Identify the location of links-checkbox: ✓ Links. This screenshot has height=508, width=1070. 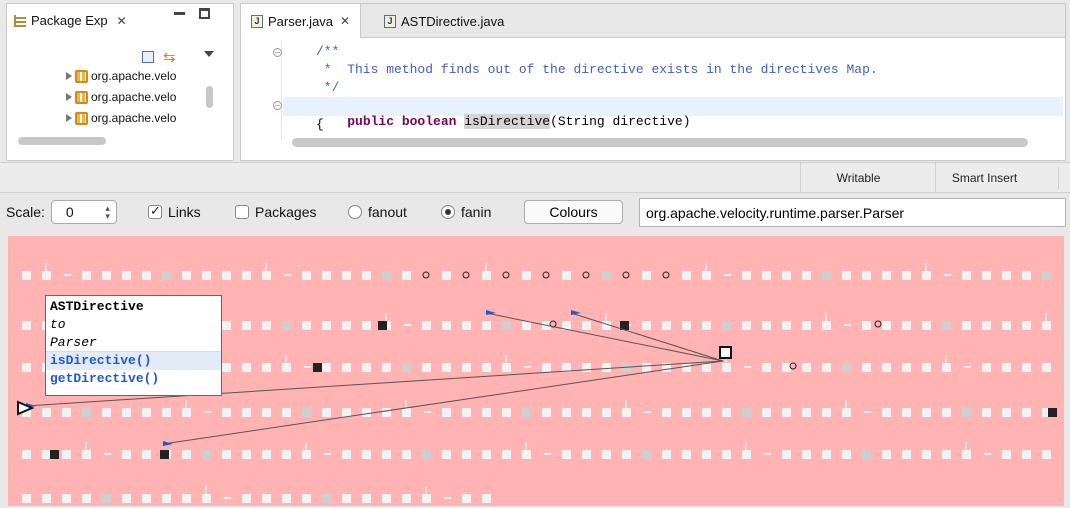
(174, 212).